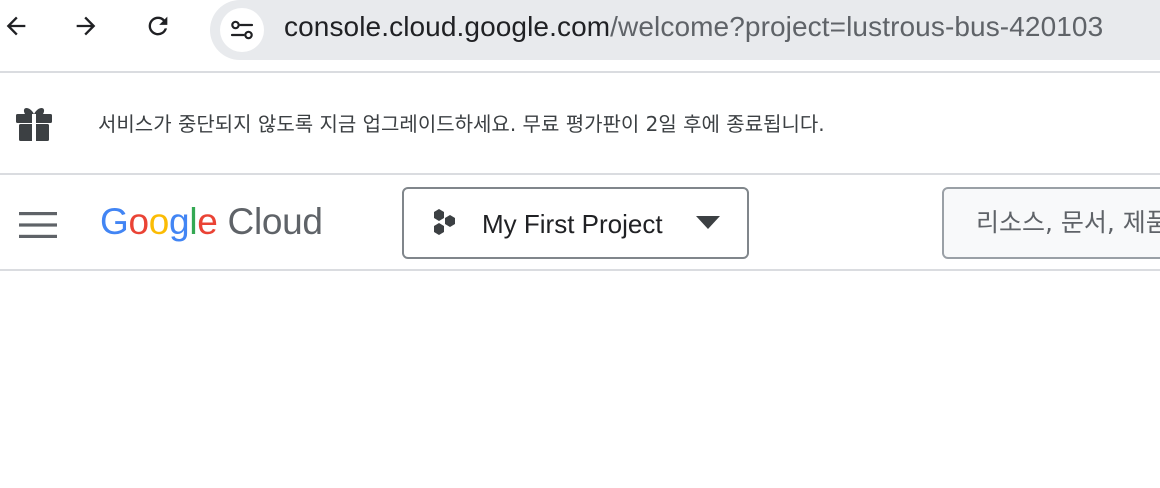  I want to click on search-box, so click(1051, 223).